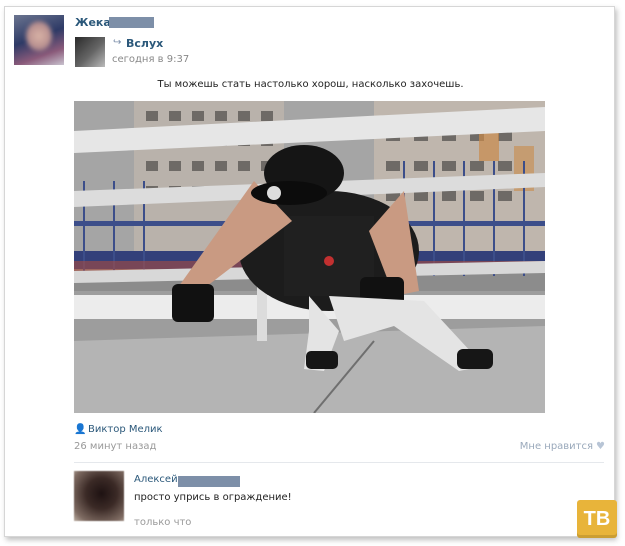 The width and height of the screenshot is (625, 546). I want to click on author-name-link: Жека, so click(93, 22).